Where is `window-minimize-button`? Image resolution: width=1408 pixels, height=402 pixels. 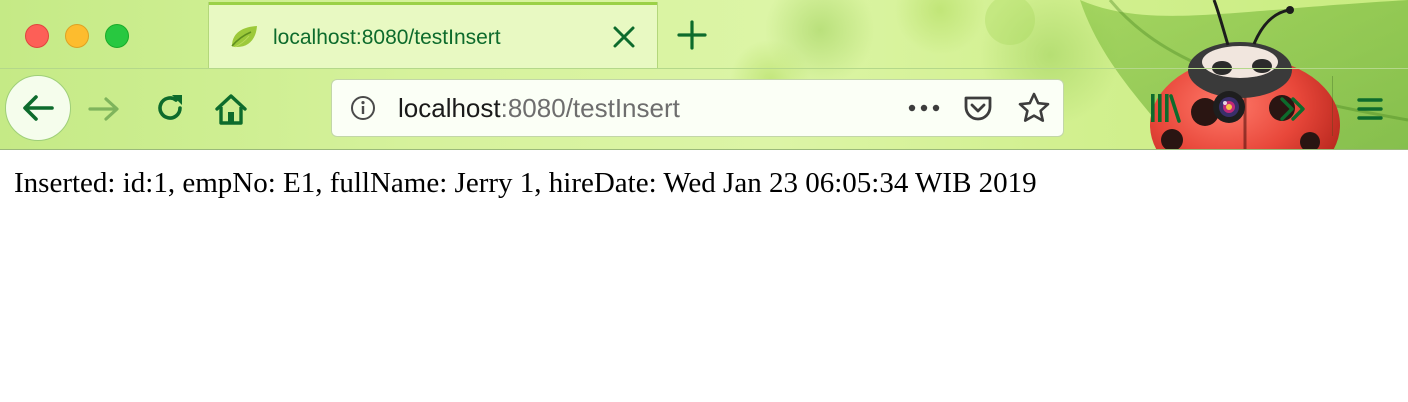
window-minimize-button is located at coordinates (77, 36).